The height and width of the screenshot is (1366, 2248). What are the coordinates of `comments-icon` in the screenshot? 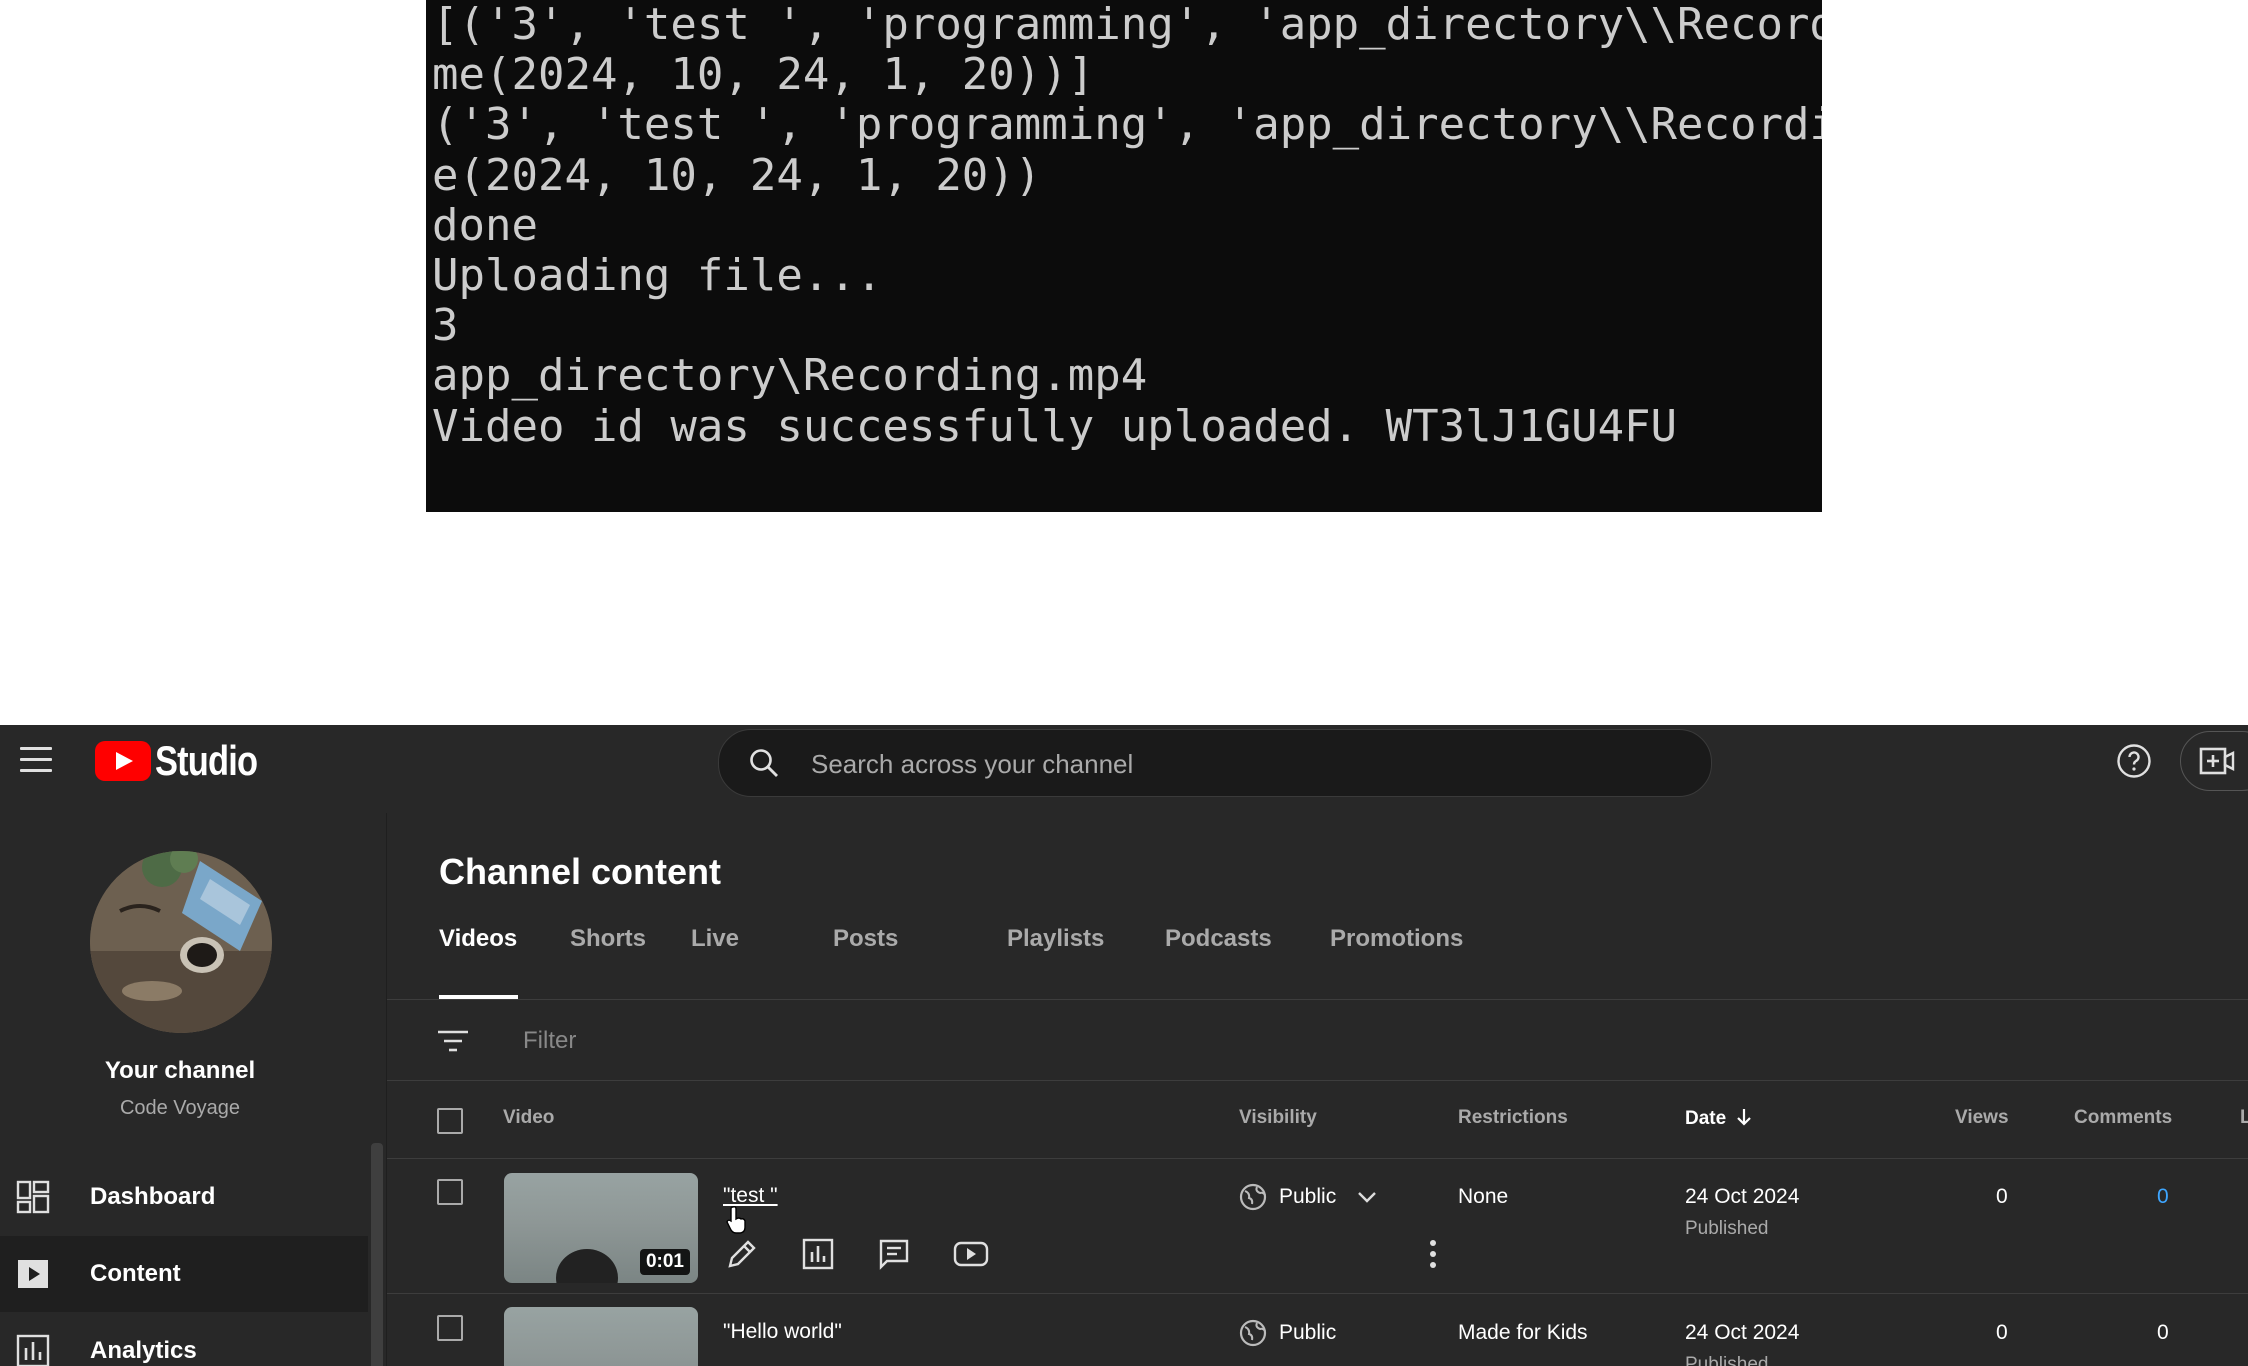 It's located at (894, 1254).